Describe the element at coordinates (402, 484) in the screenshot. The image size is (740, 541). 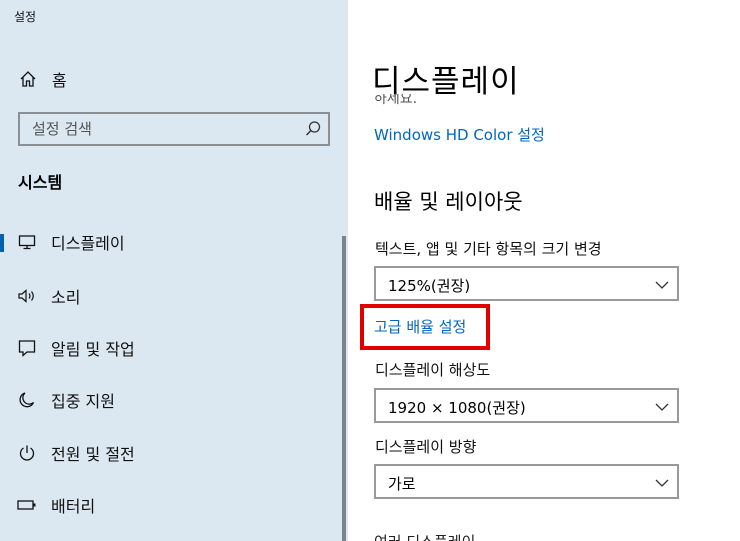
I see `orientation-value: 가로` at that location.